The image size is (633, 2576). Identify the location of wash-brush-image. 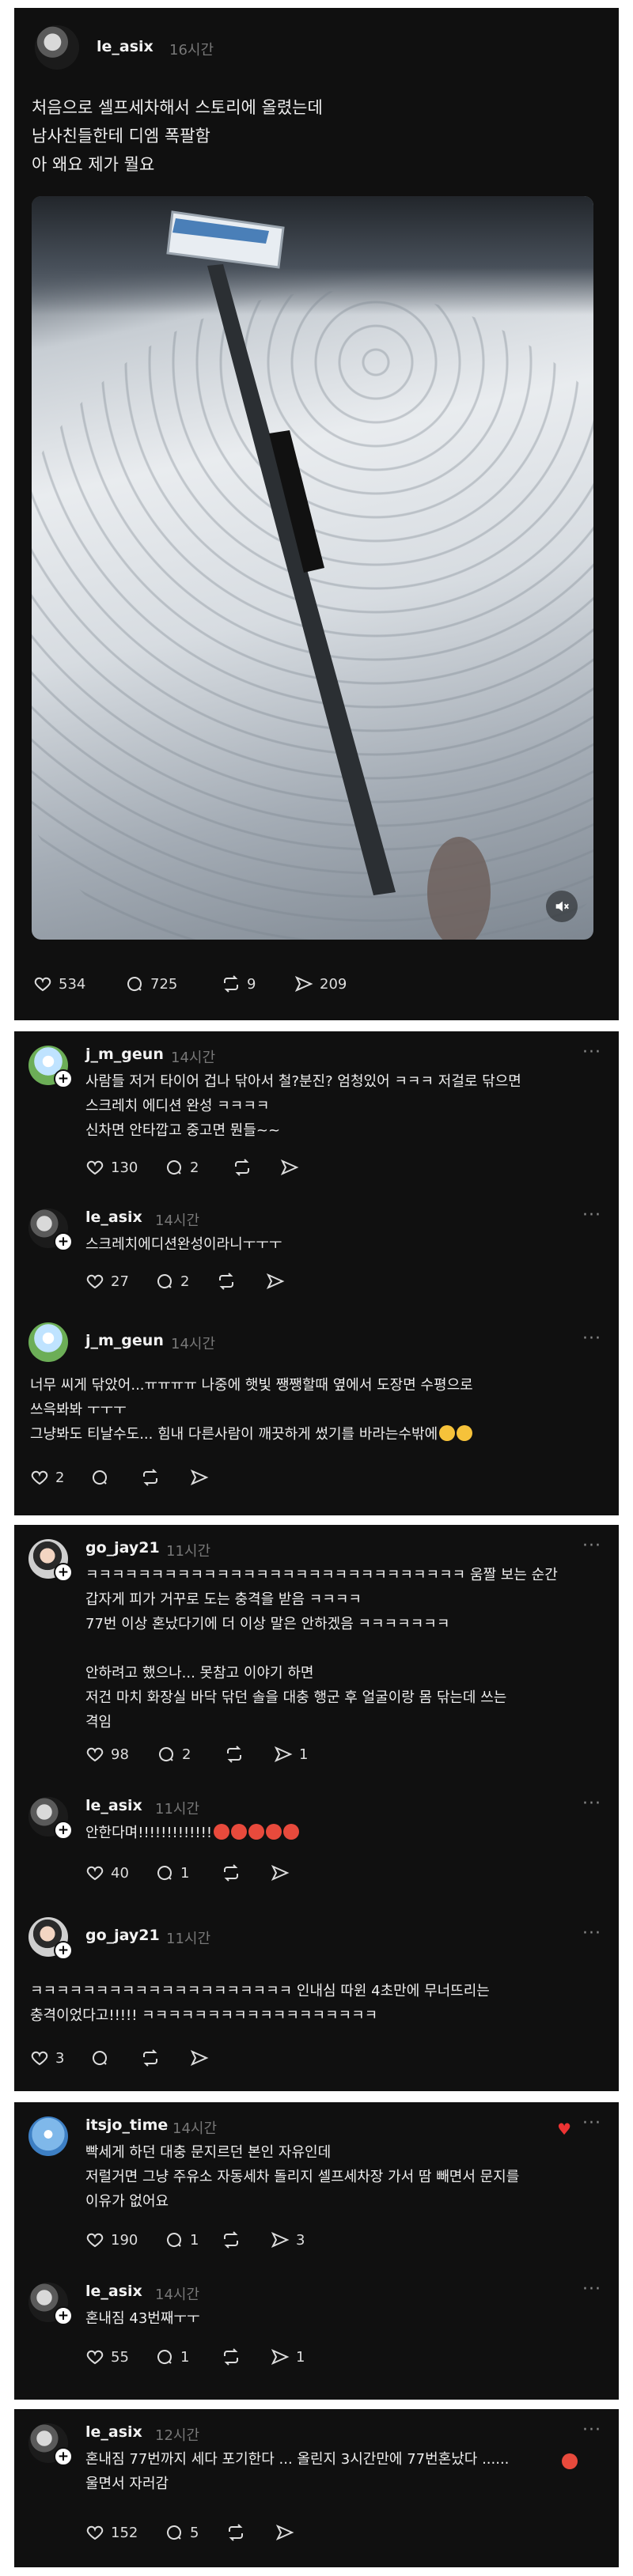
(328, 575).